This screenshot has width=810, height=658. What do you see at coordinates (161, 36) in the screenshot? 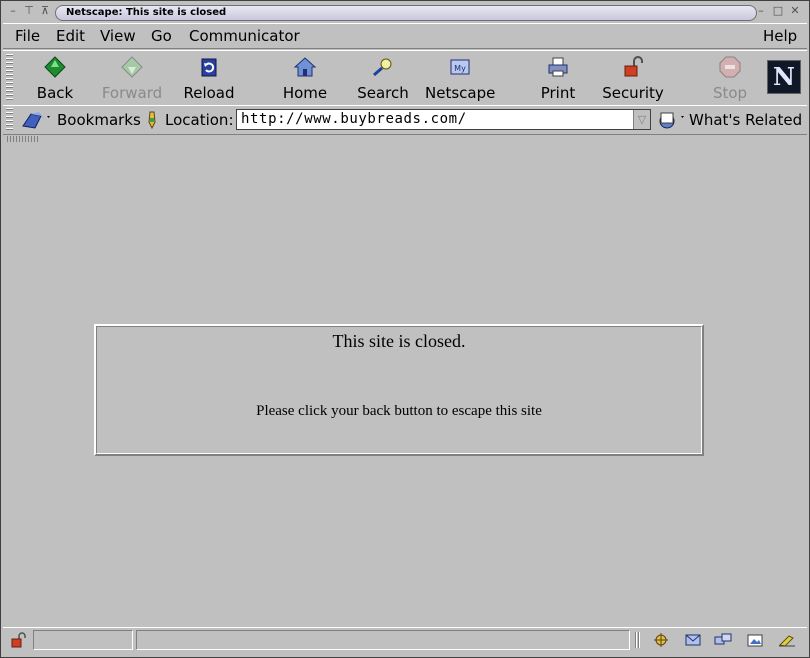
I see `menu-go: Go` at bounding box center [161, 36].